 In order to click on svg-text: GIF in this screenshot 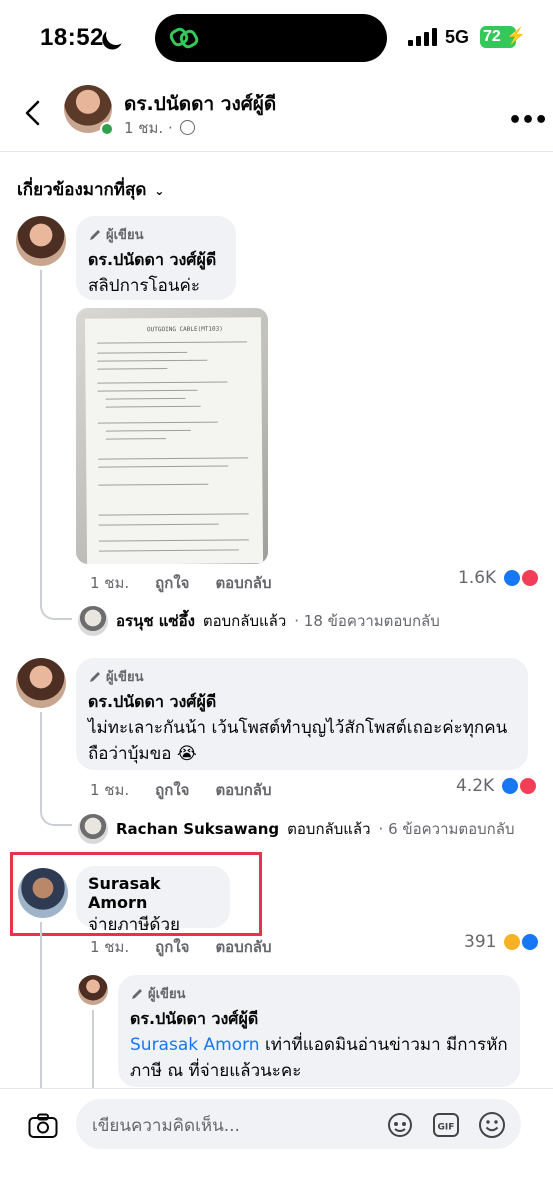, I will do `click(446, 1128)`.